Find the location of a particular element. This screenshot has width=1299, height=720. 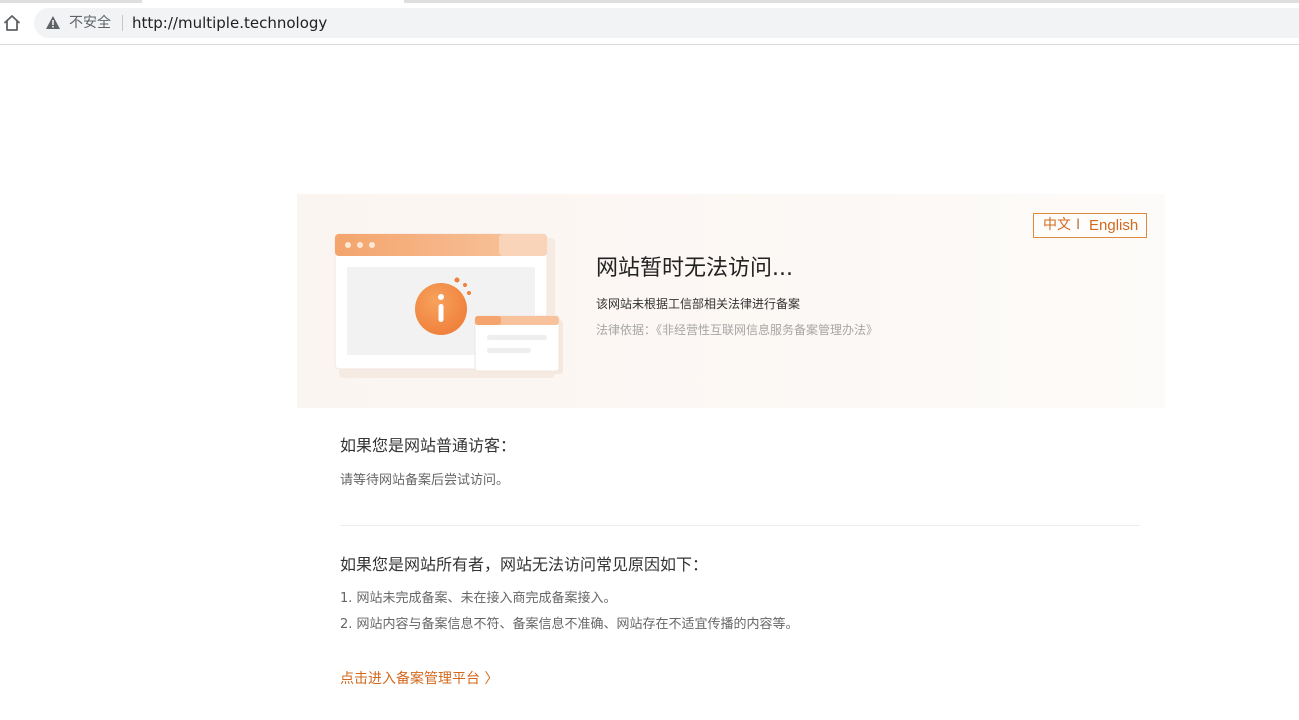

address-bar: 不安全 http://multiple.technology is located at coordinates (666, 23).